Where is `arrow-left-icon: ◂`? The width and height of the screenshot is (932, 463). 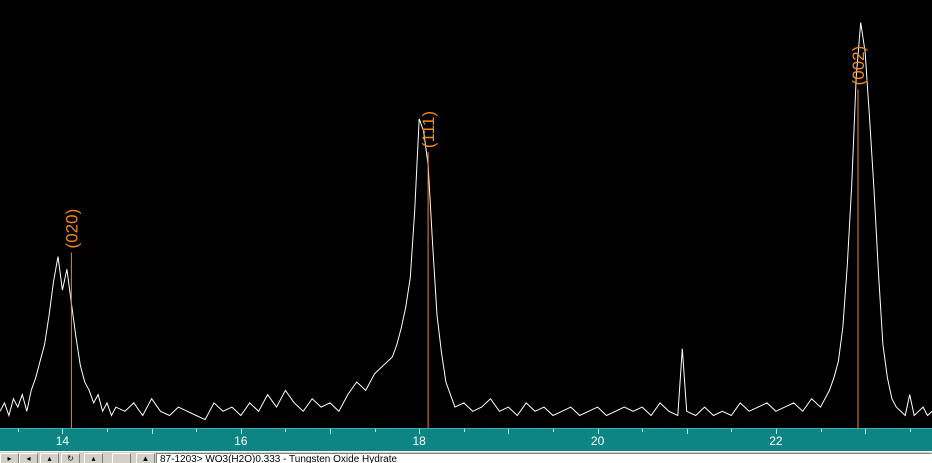
arrow-left-icon: ◂ is located at coordinates (28, 458).